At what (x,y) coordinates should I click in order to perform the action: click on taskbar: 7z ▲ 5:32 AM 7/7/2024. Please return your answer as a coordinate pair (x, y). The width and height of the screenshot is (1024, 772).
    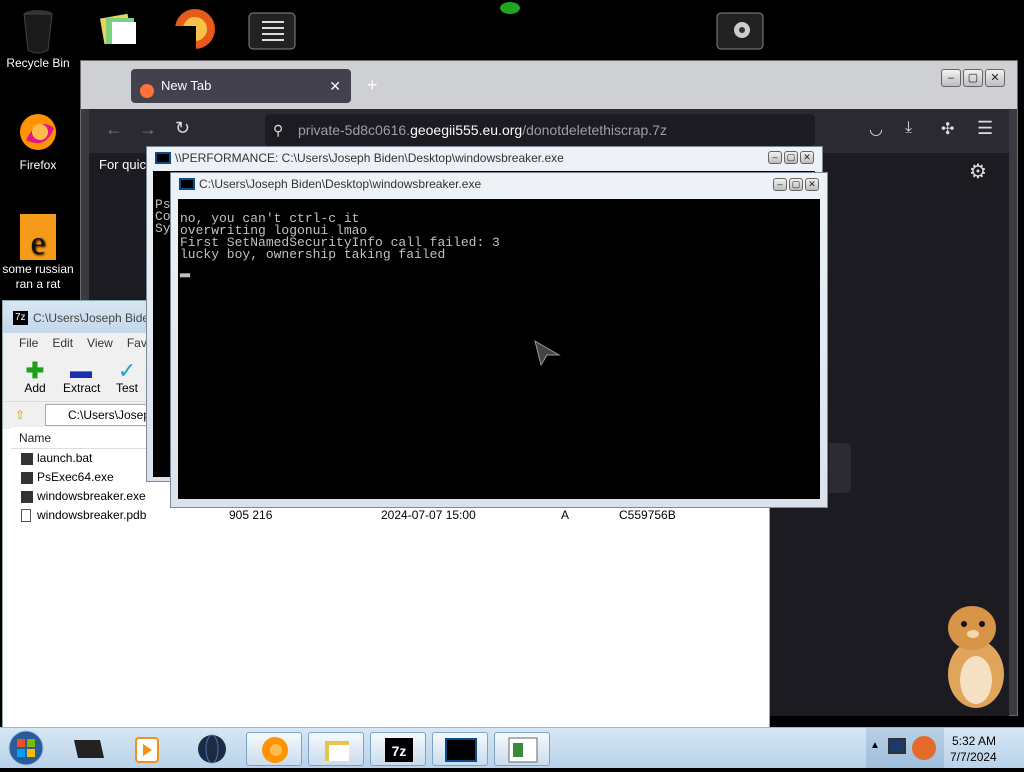
    Looking at the image, I should click on (512, 747).